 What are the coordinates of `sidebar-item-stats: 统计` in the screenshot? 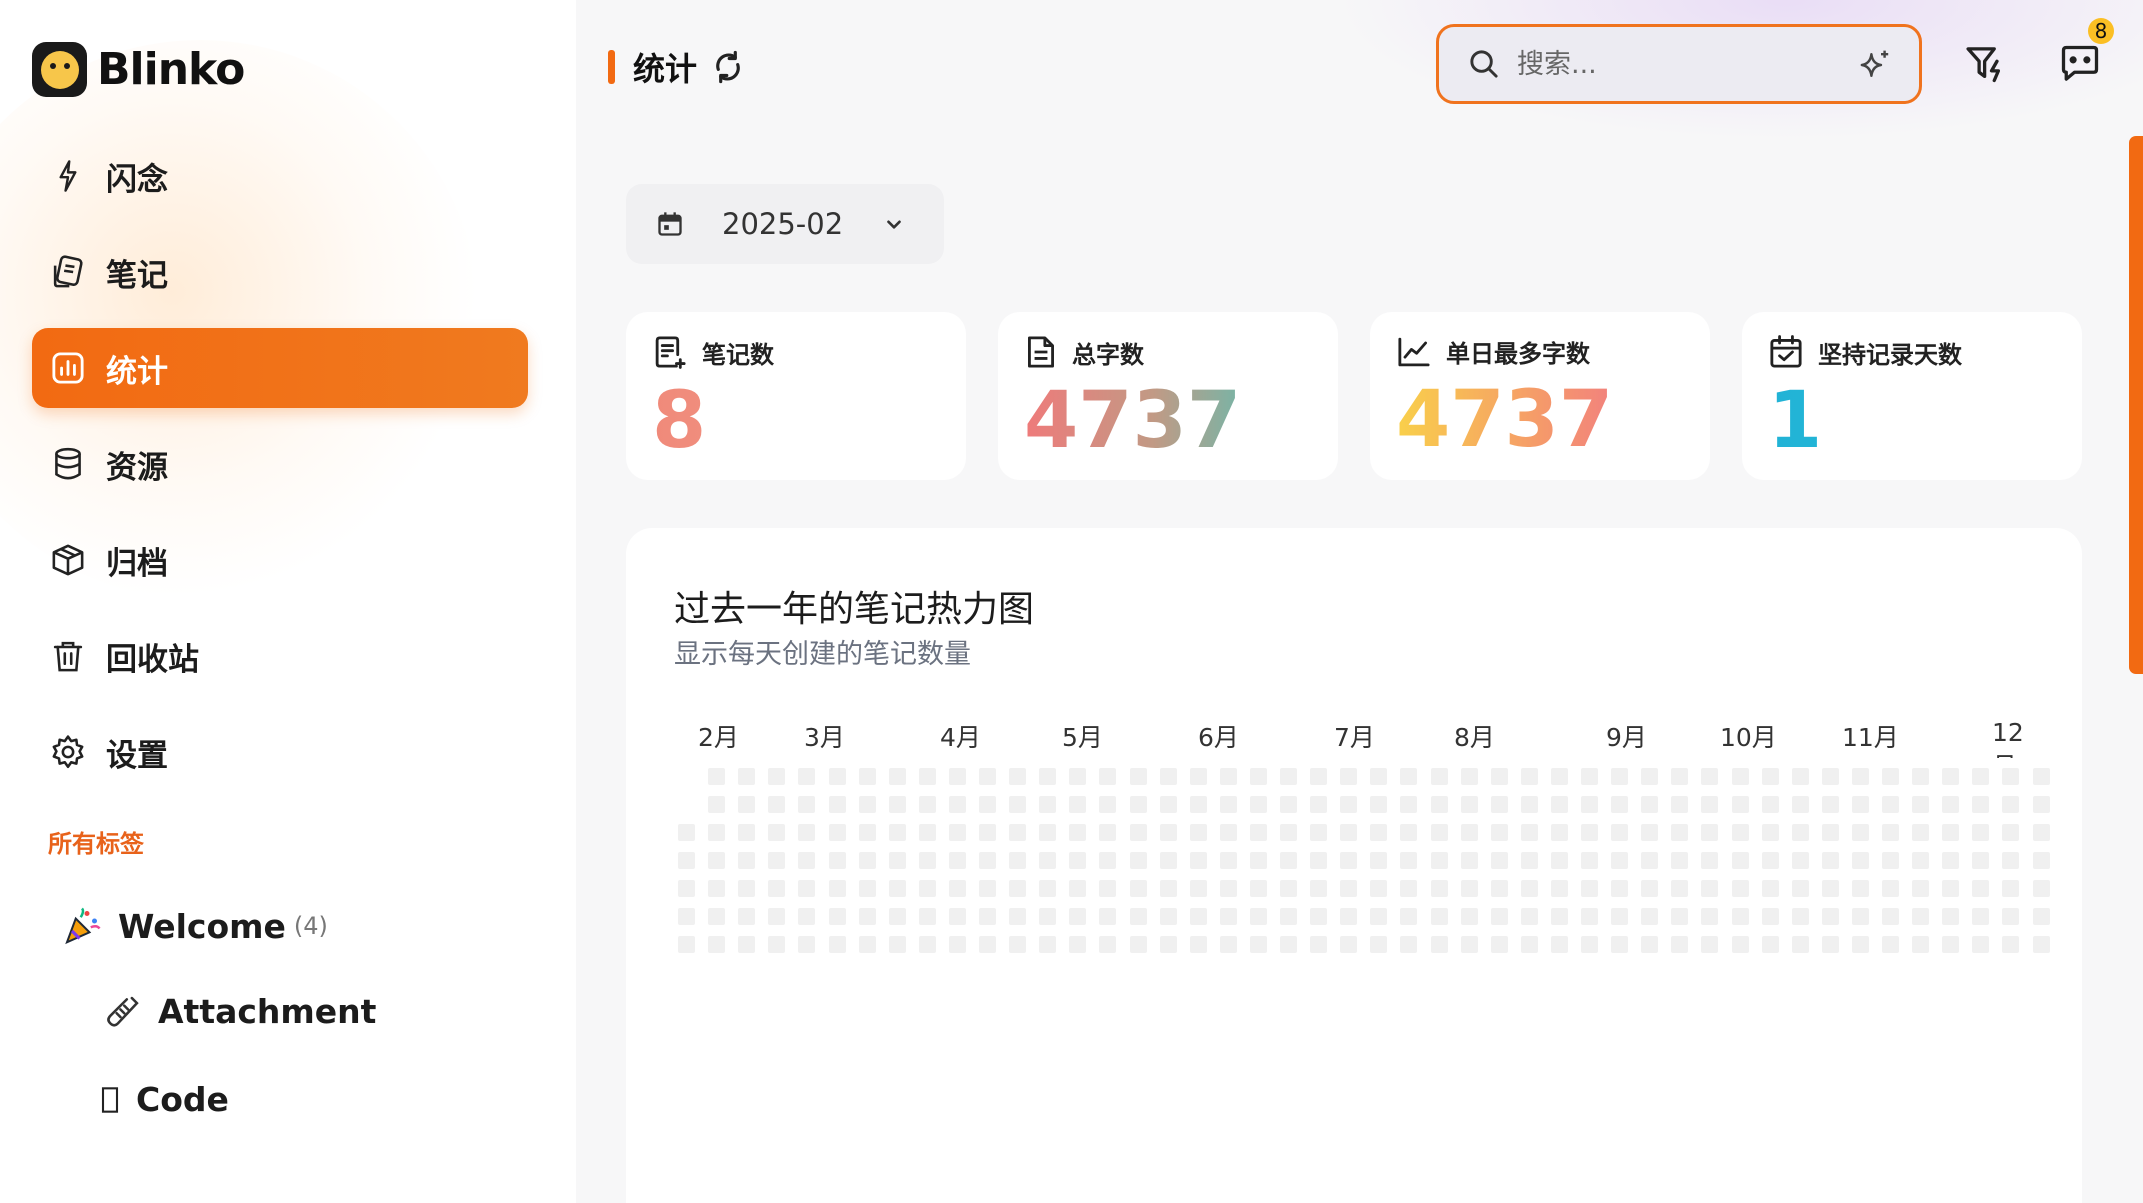 It's located at (280, 368).